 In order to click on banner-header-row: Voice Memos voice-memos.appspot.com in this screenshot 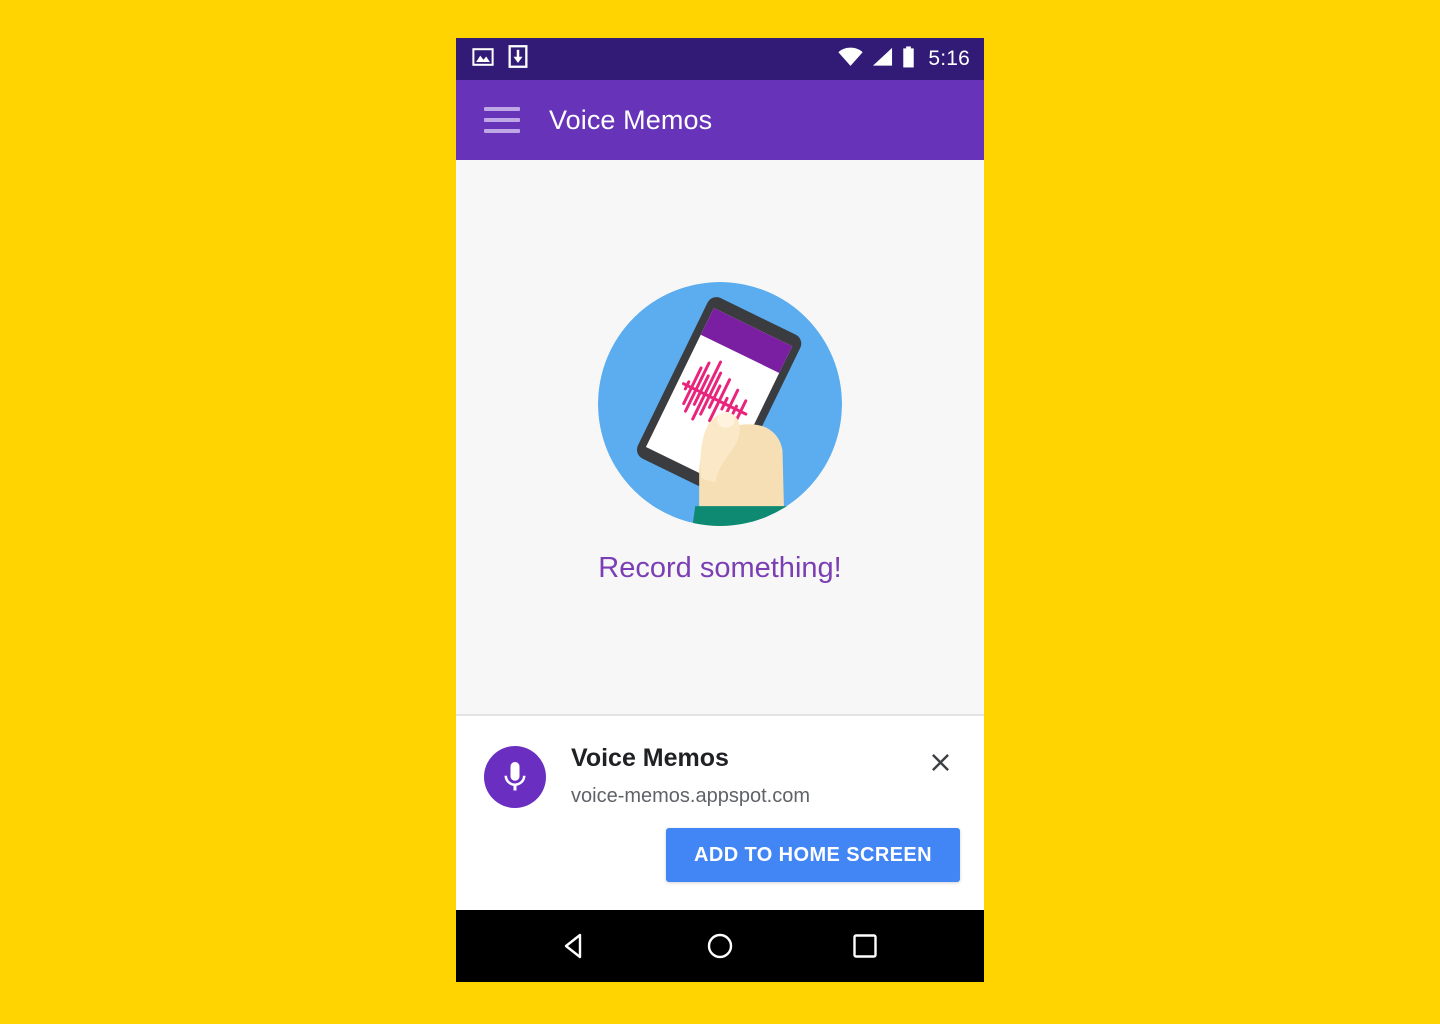, I will do `click(722, 775)`.